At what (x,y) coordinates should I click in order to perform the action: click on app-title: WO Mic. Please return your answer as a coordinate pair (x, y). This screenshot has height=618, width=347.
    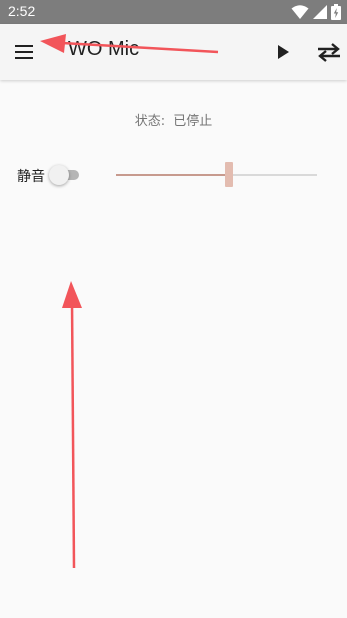
    Looking at the image, I should click on (104, 49).